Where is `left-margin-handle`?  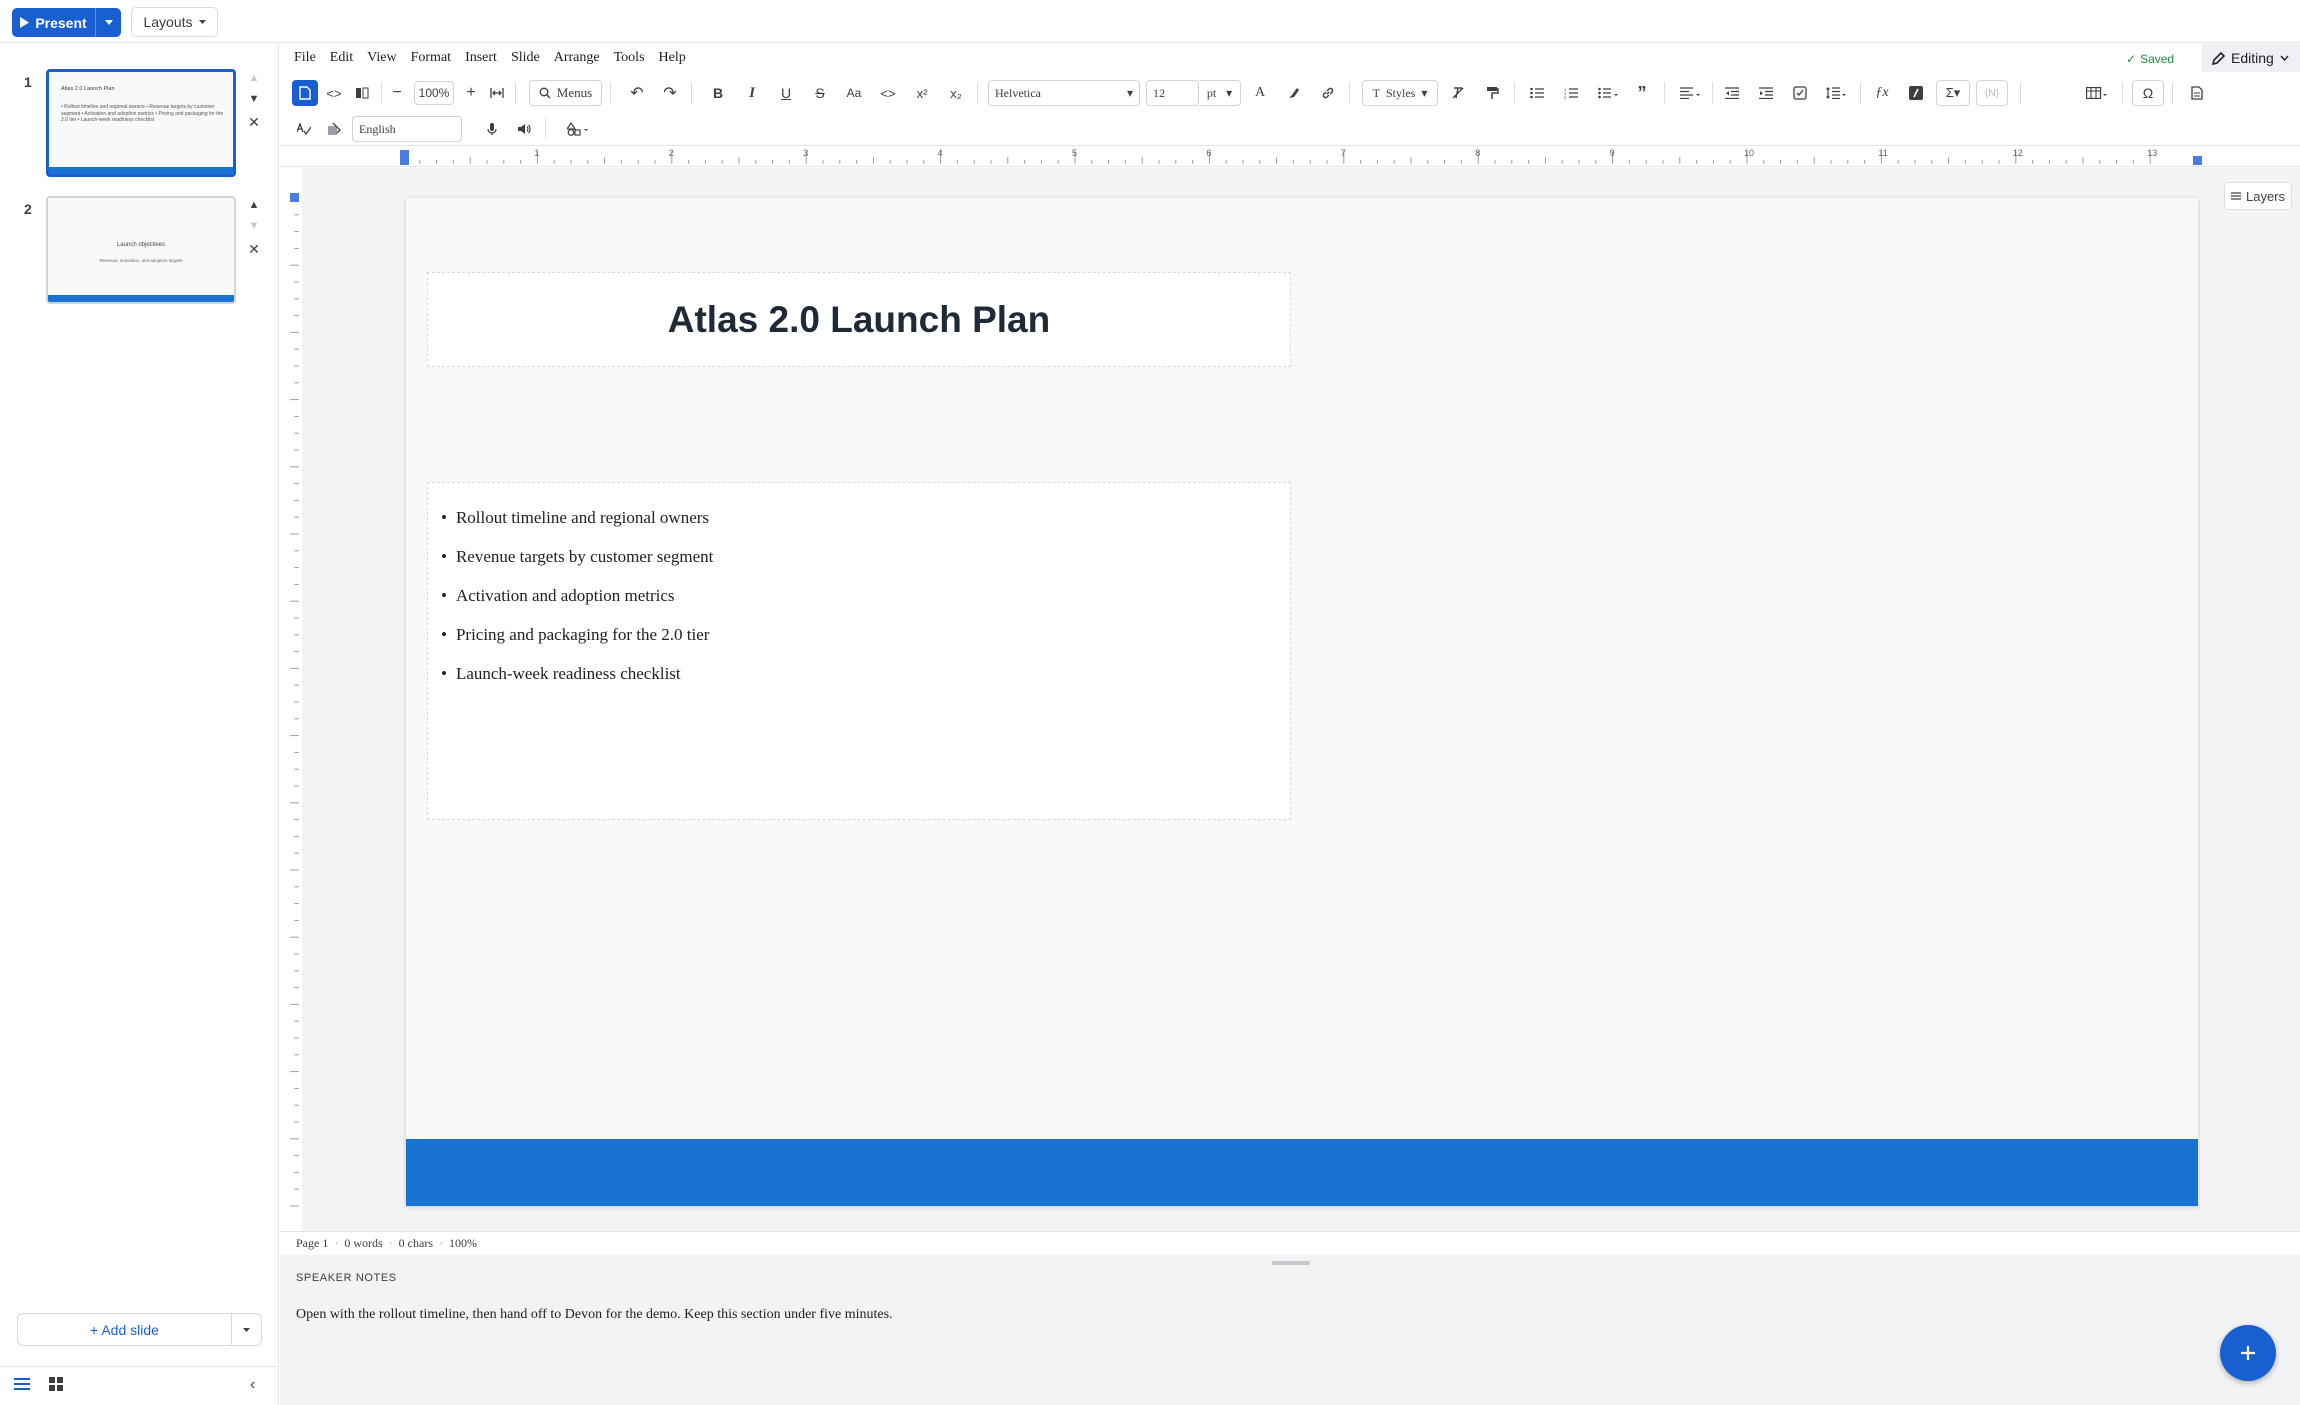 left-margin-handle is located at coordinates (404, 157).